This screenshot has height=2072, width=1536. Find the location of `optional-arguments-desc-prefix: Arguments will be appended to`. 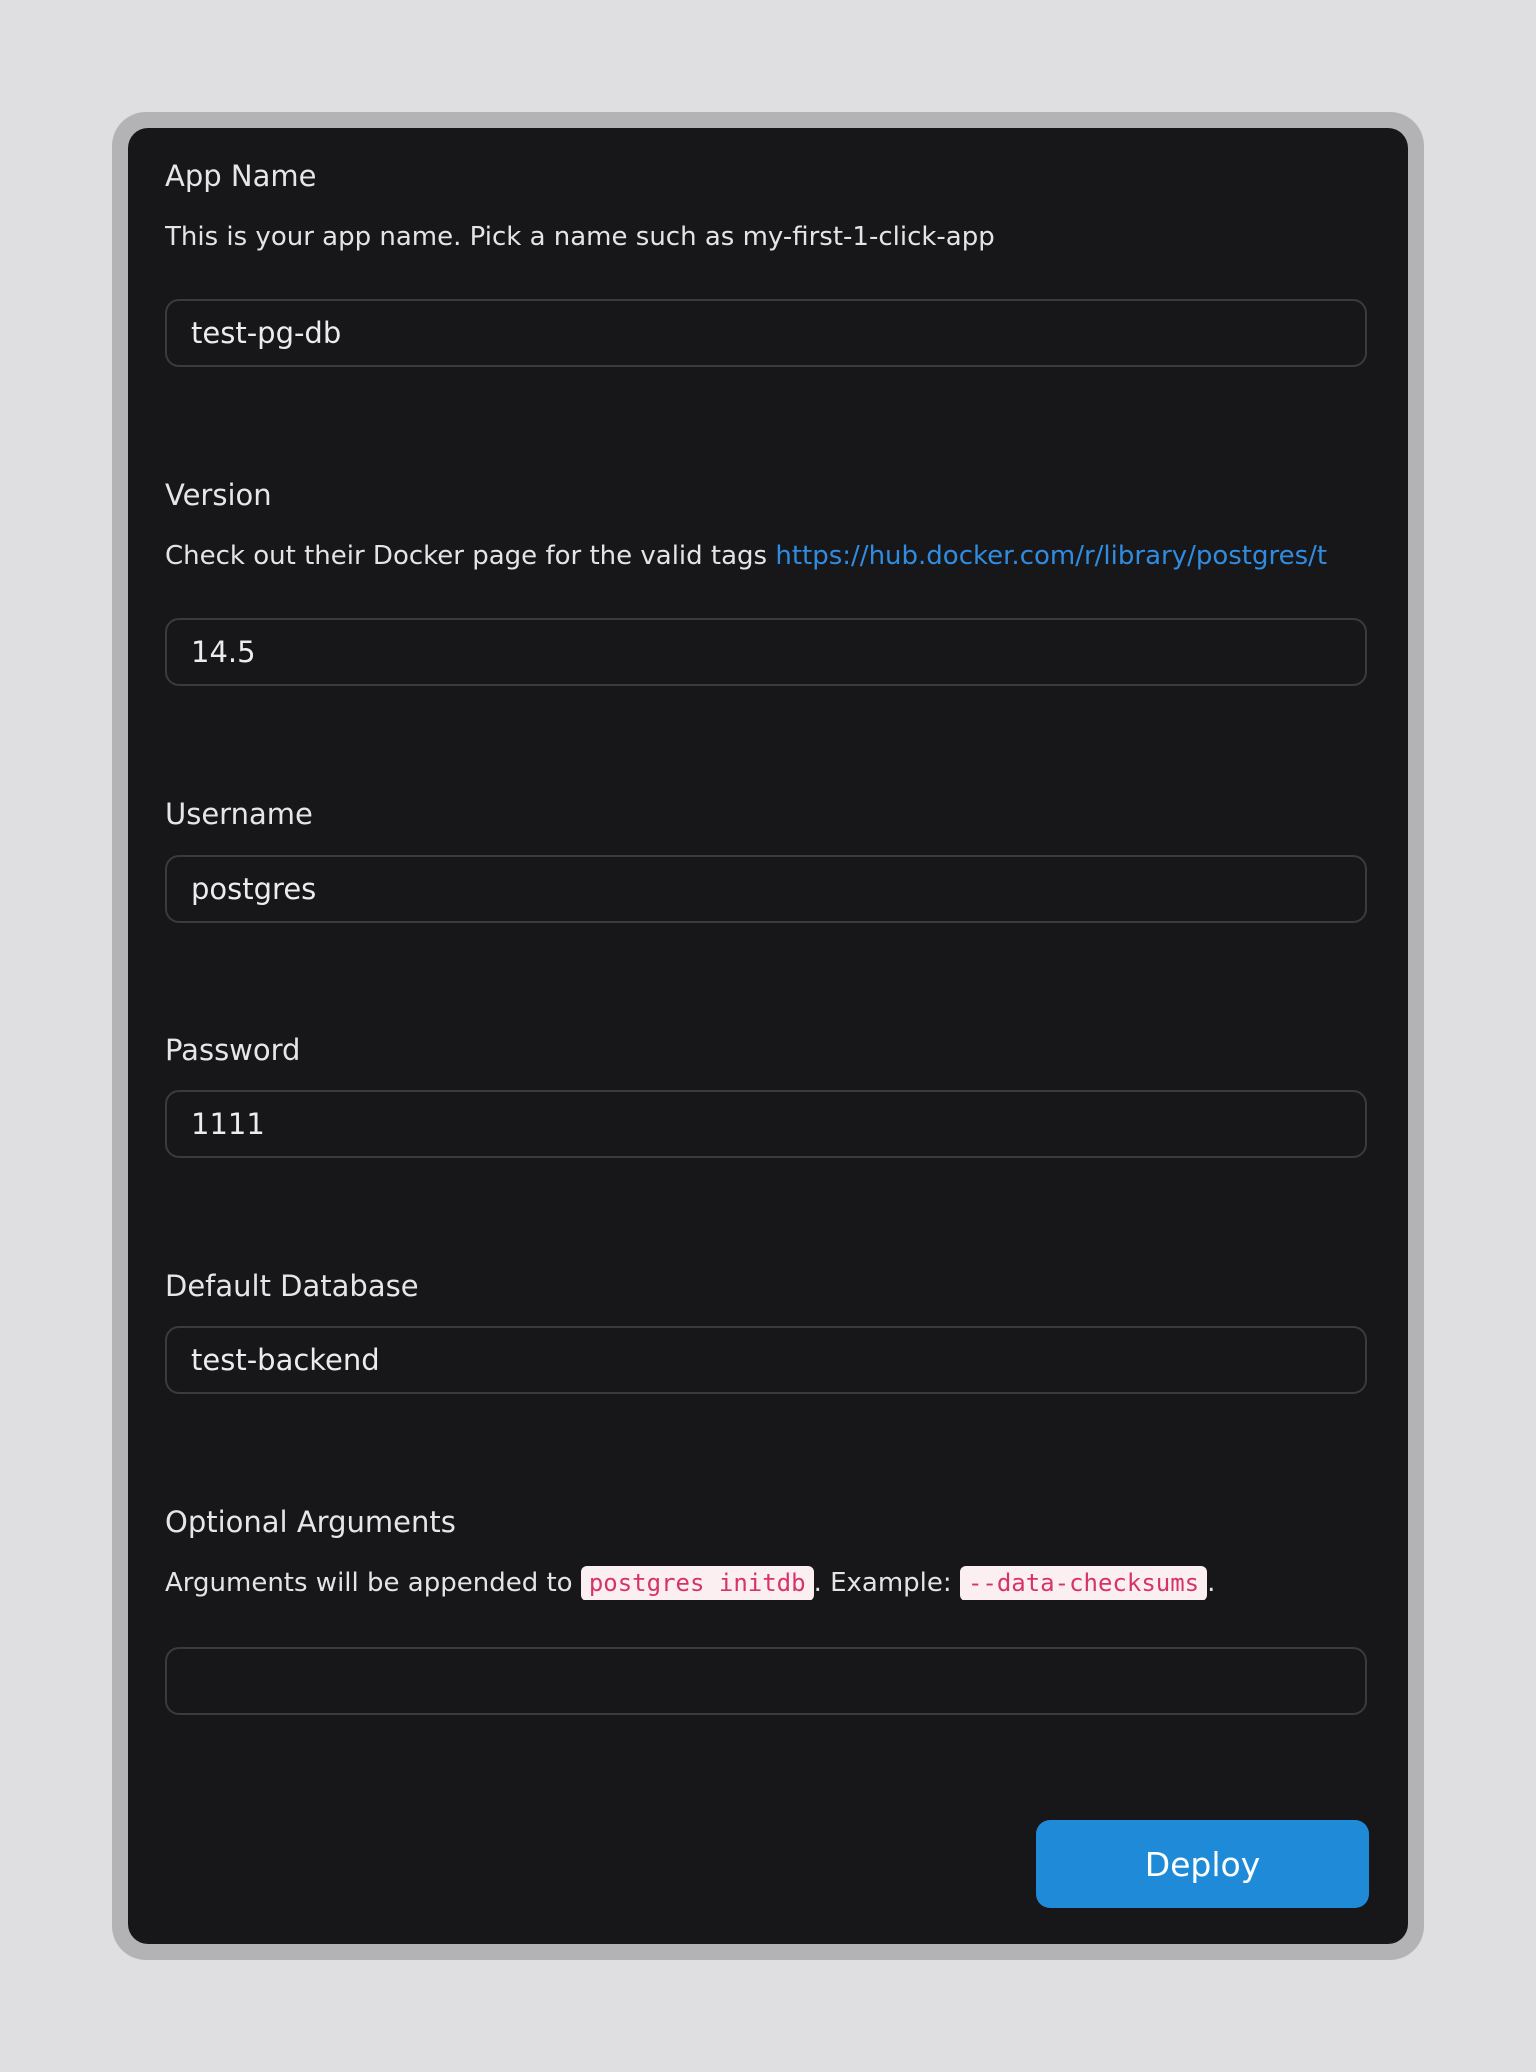

optional-arguments-desc-prefix: Arguments will be appended to is located at coordinates (369, 1583).